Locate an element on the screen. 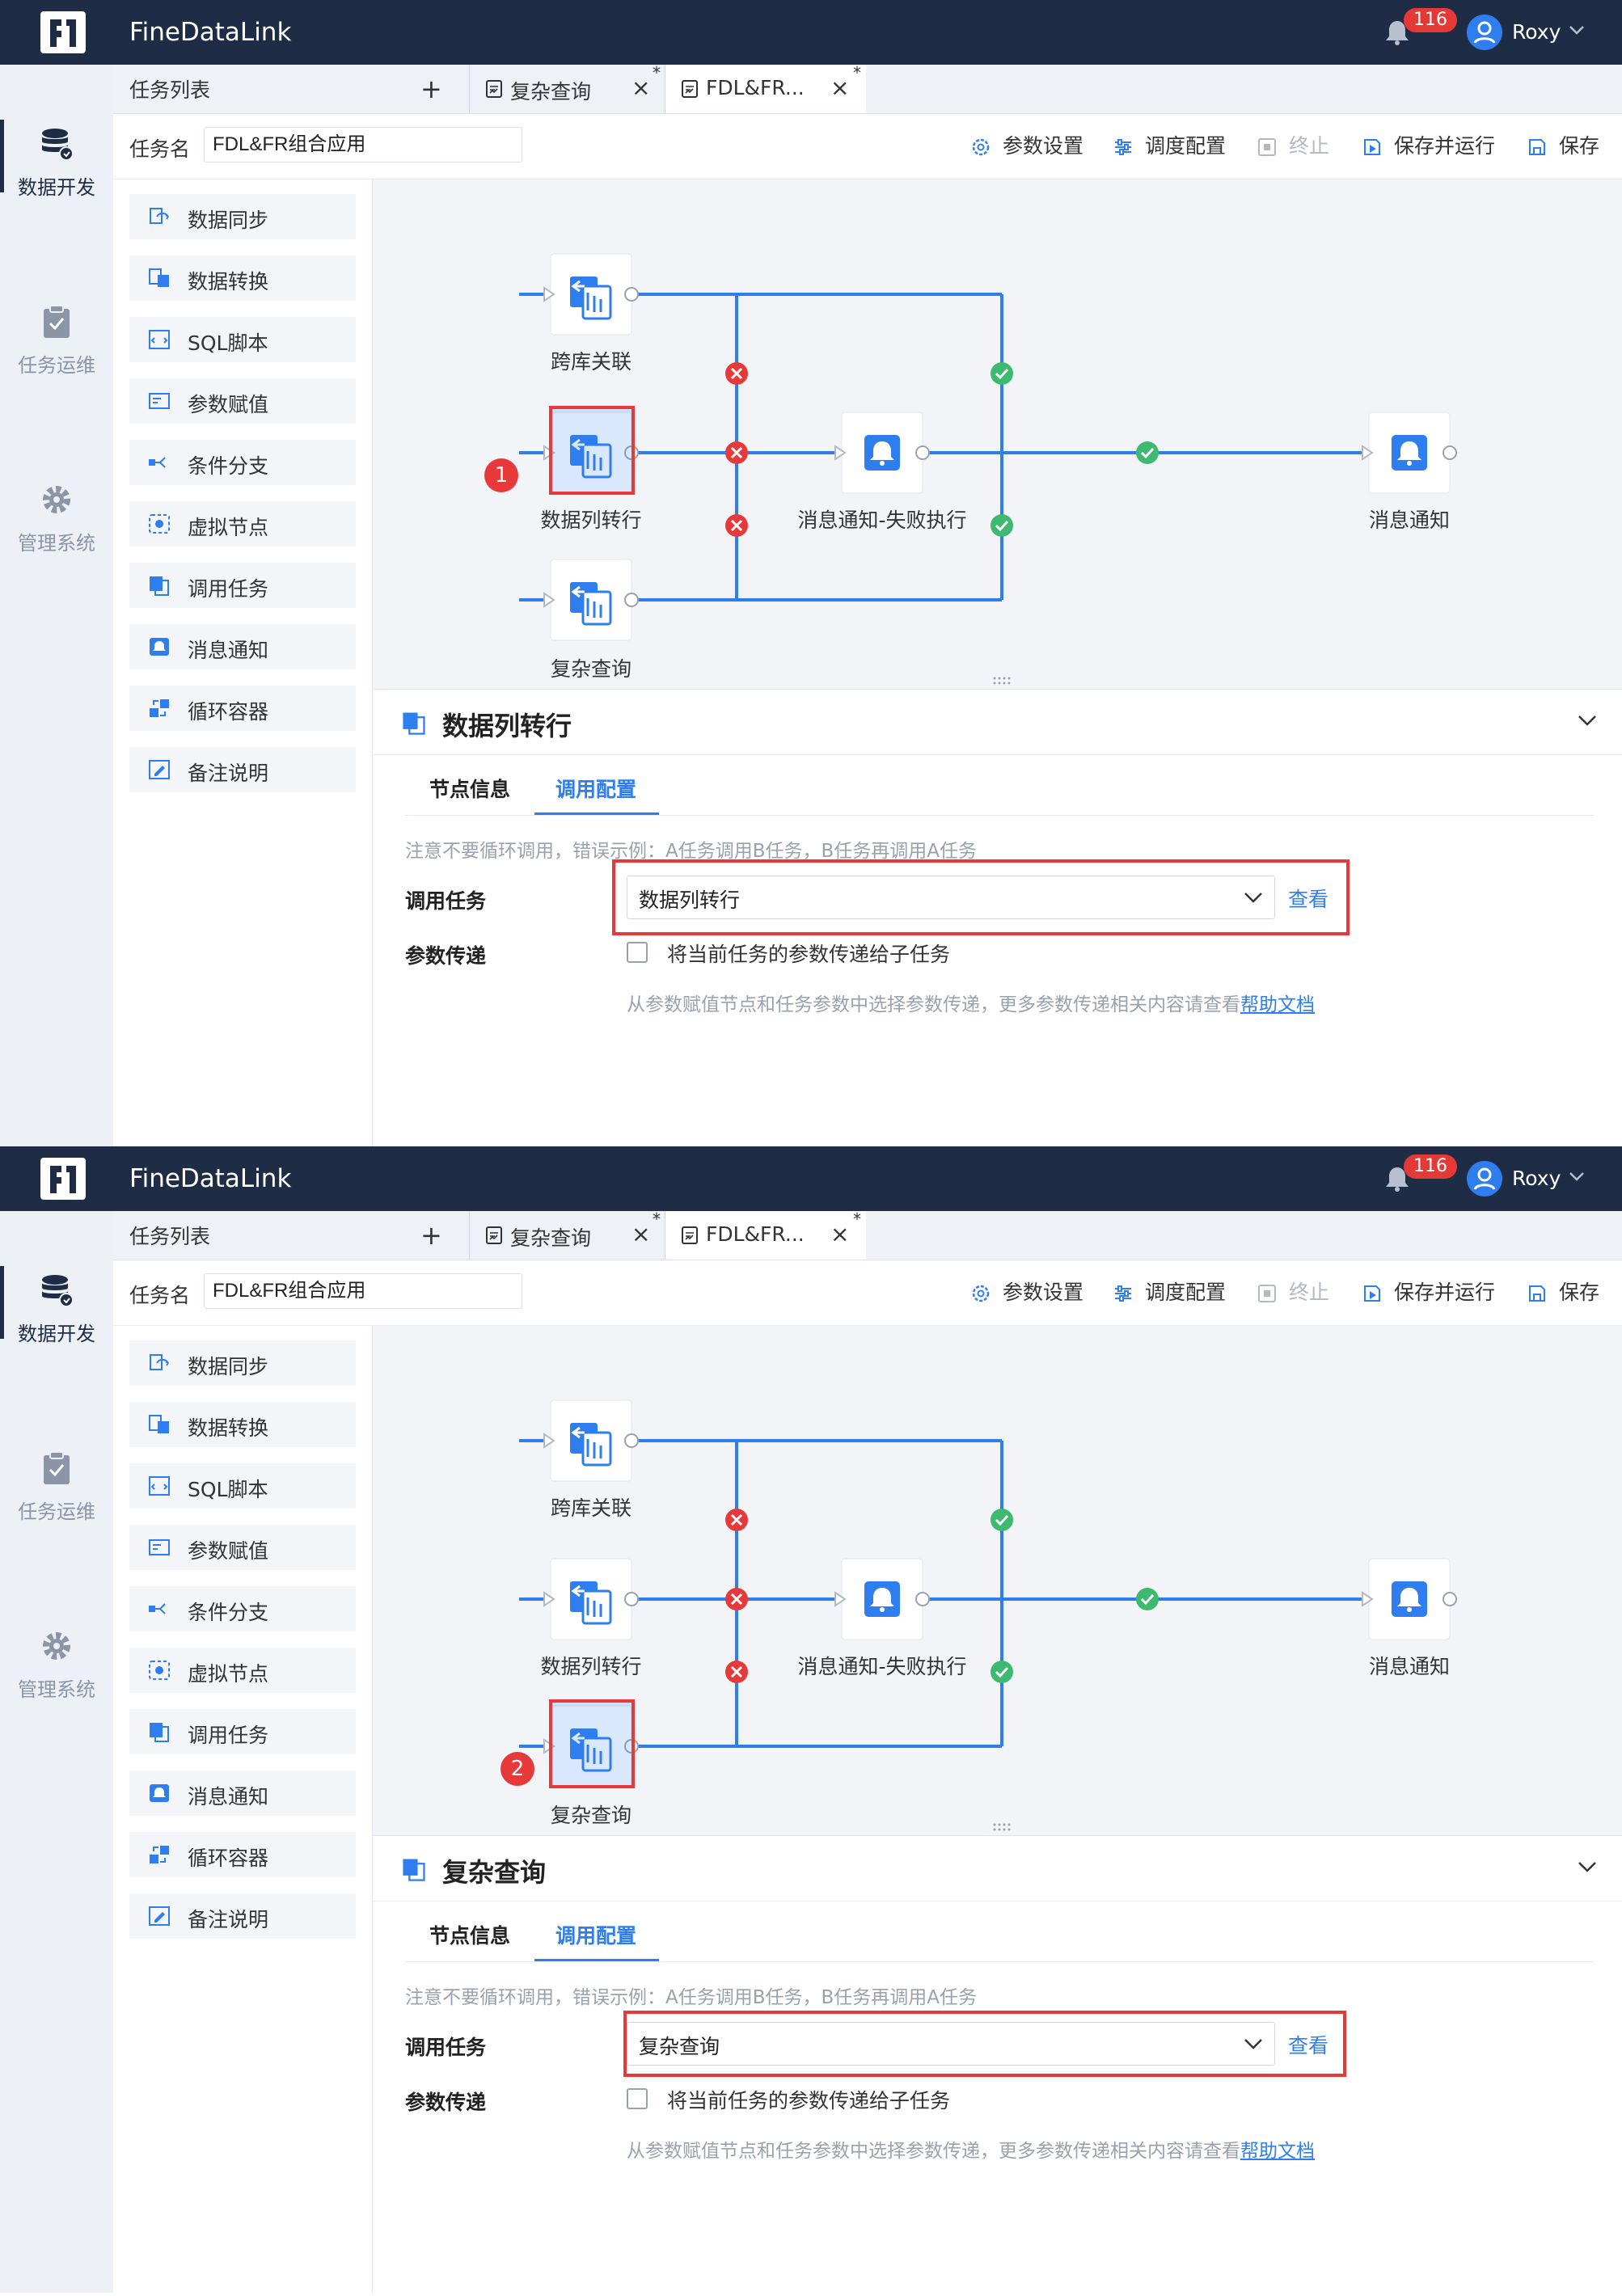 The image size is (1622, 2296). palette-label: 数据转换 is located at coordinates (229, 1428).